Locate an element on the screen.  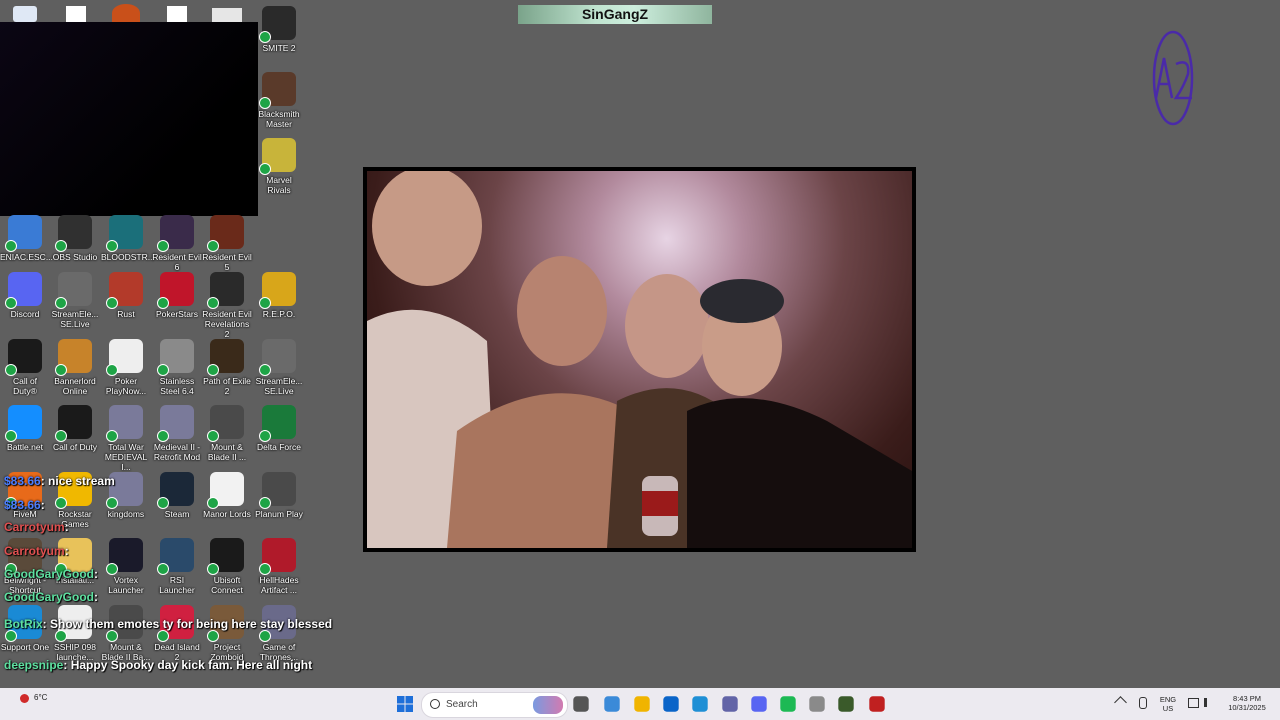
desktop-icon: Resident Evil Revelations 2 is located at coordinates (227, 305).